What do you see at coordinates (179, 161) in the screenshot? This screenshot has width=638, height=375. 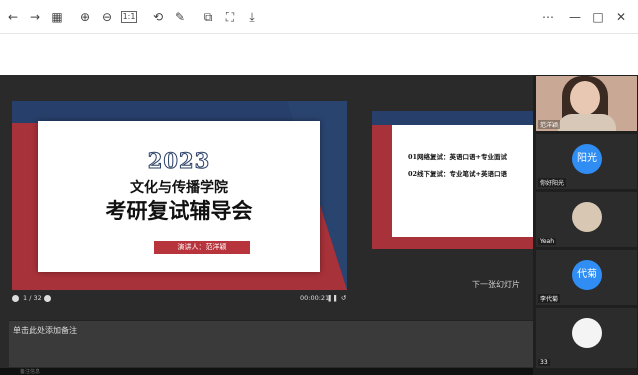 I see `slide-year: 2023` at bounding box center [179, 161].